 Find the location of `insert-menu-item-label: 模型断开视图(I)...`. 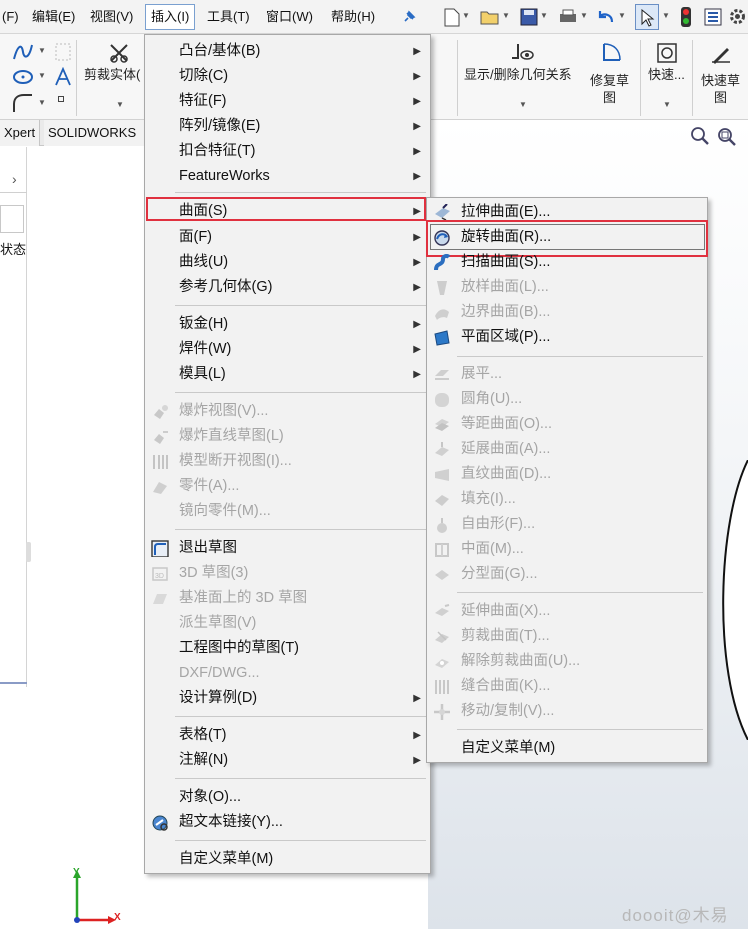

insert-menu-item-label: 模型断开视图(I)... is located at coordinates (235, 461).